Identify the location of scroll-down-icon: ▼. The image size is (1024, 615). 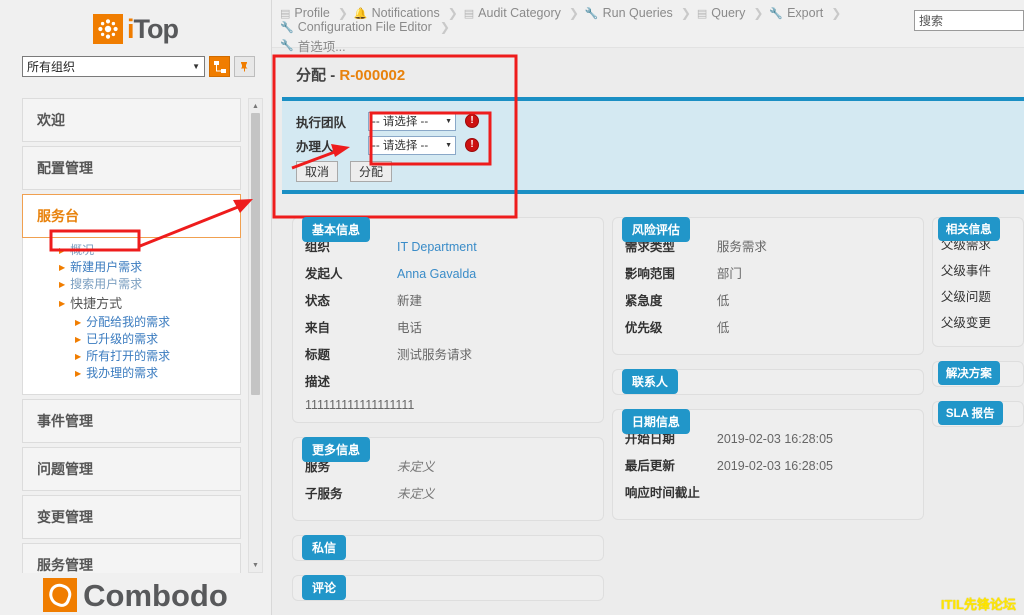
(255, 565).